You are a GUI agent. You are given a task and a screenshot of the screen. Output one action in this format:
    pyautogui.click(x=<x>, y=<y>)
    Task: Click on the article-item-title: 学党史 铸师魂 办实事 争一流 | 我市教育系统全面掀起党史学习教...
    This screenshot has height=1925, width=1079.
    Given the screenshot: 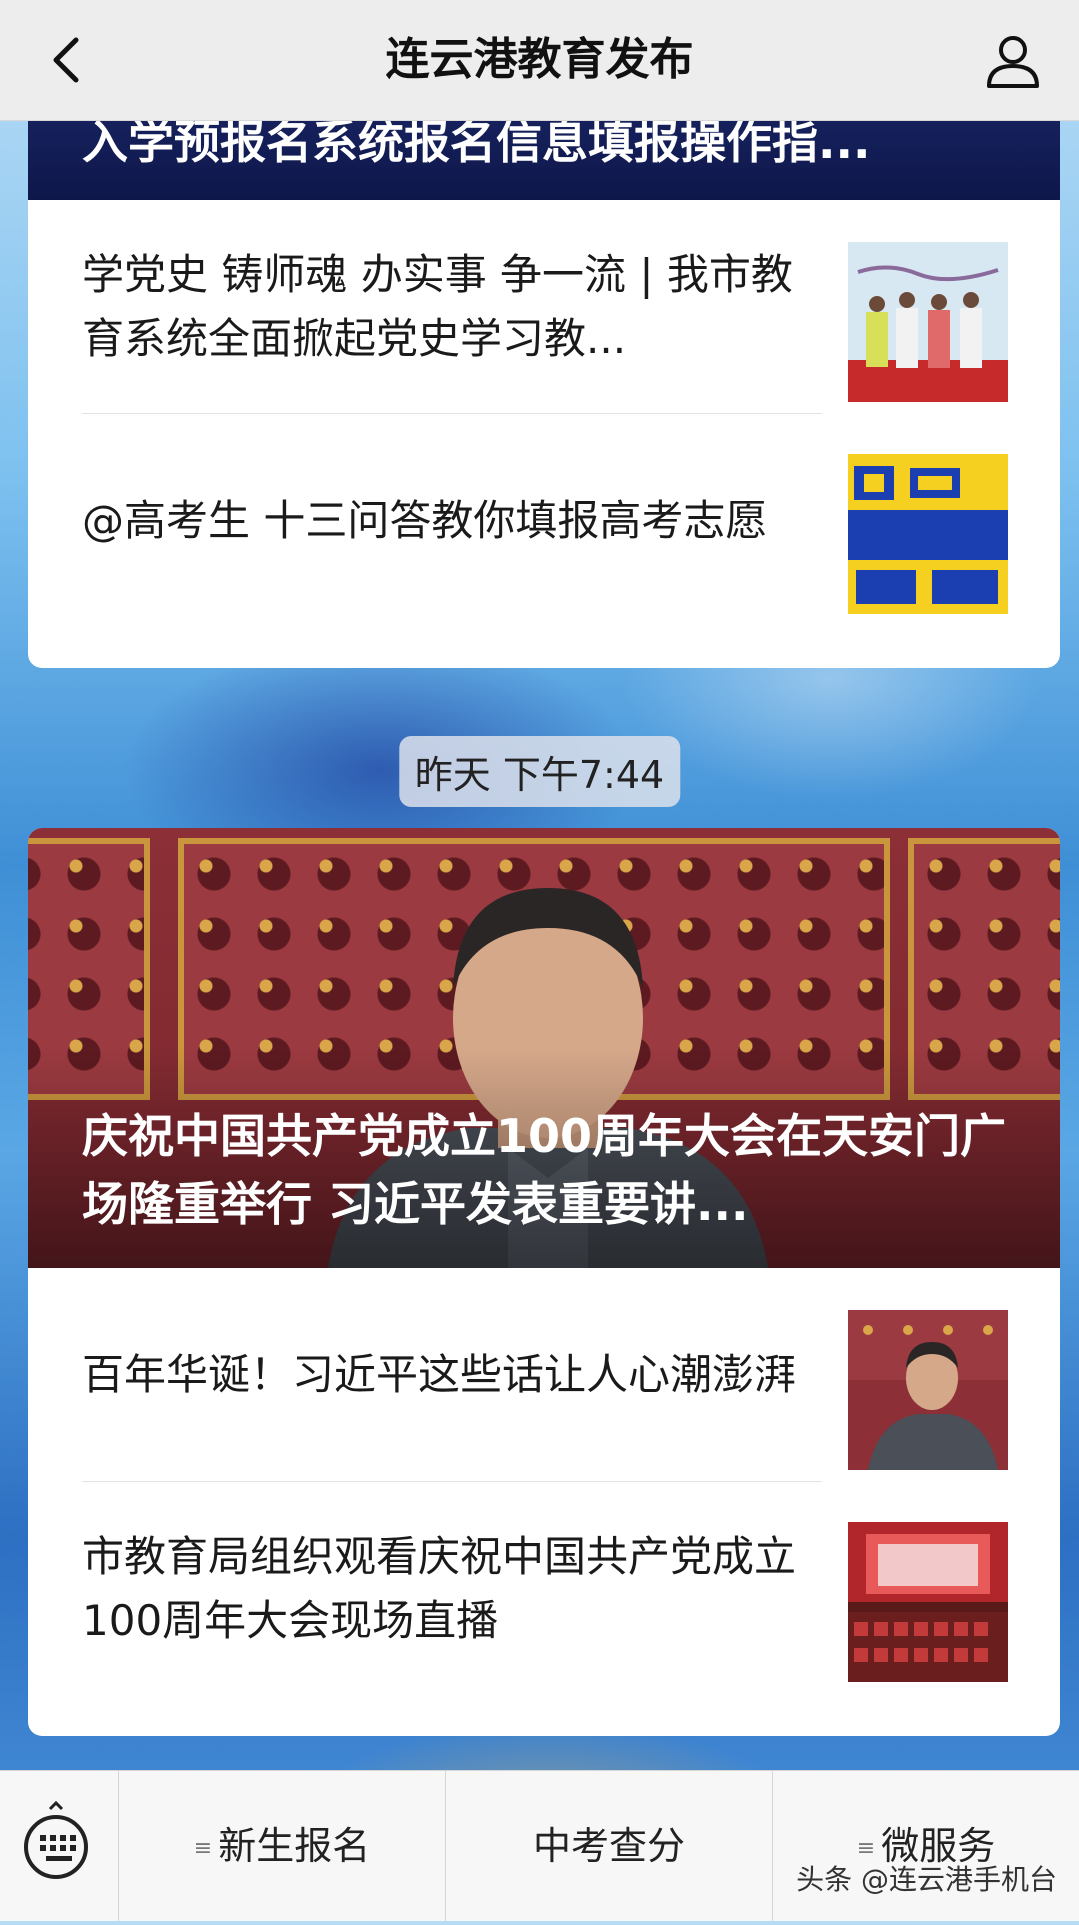 What is the action you would take?
    pyautogui.click(x=437, y=306)
    